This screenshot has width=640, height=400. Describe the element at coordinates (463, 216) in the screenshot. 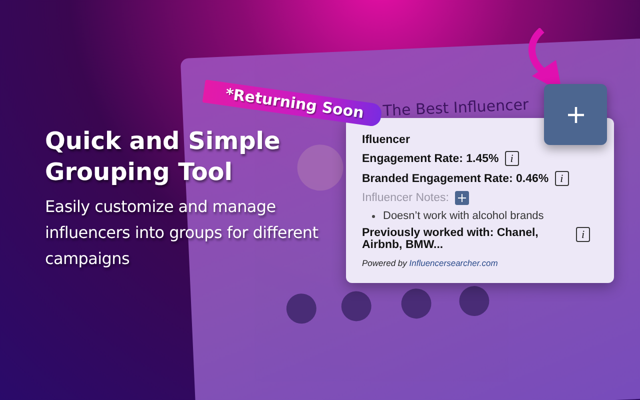

I see `note-text: Doesn’t work with alcohol brands` at that location.